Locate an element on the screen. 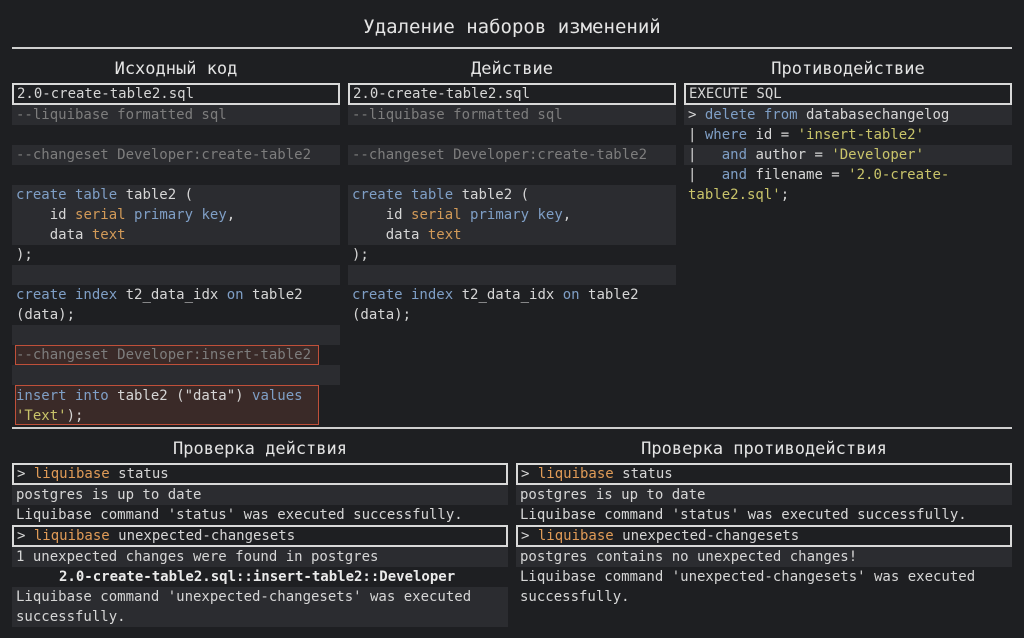 The width and height of the screenshot is (1024, 638). source-changeset-create: --changeset Developer:create-table2 is located at coordinates (176, 155).